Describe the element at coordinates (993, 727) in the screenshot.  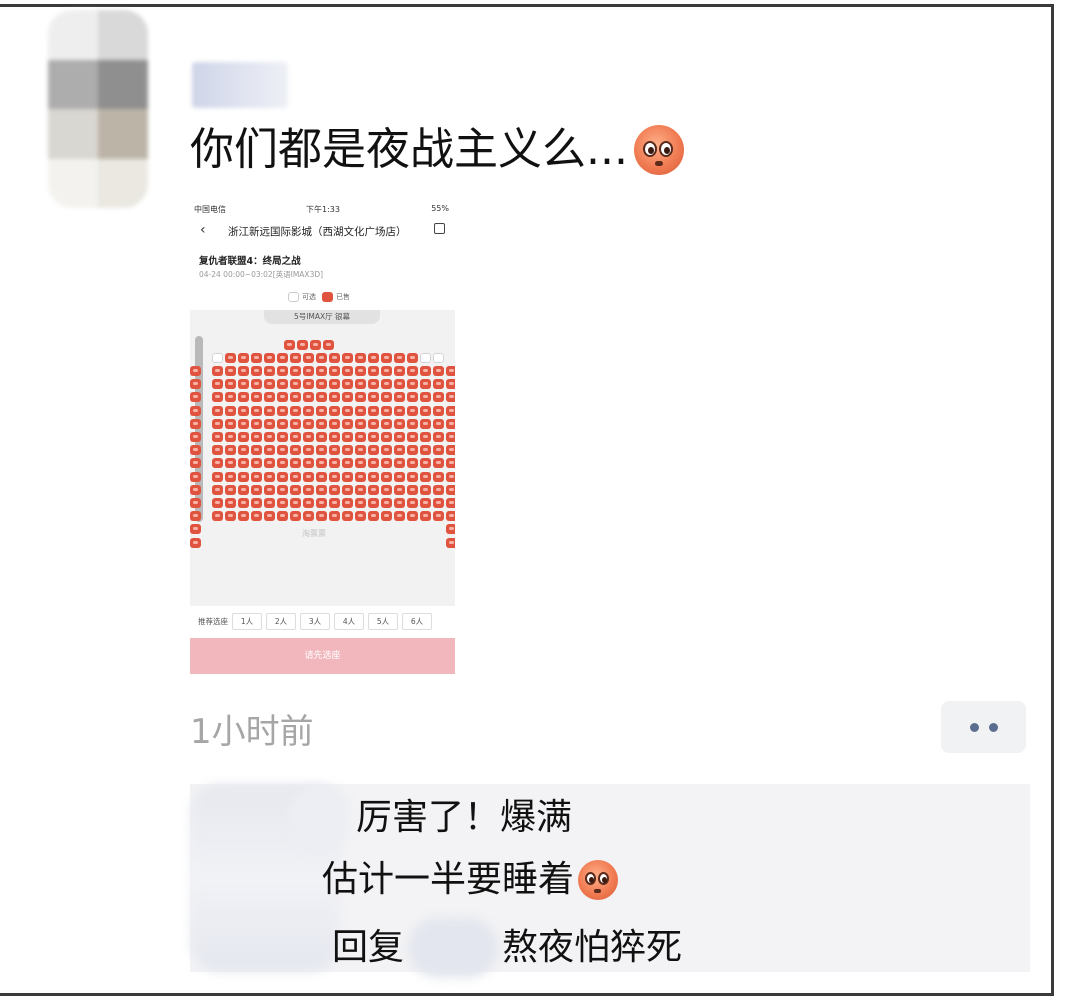
I see `dot-icon` at that location.